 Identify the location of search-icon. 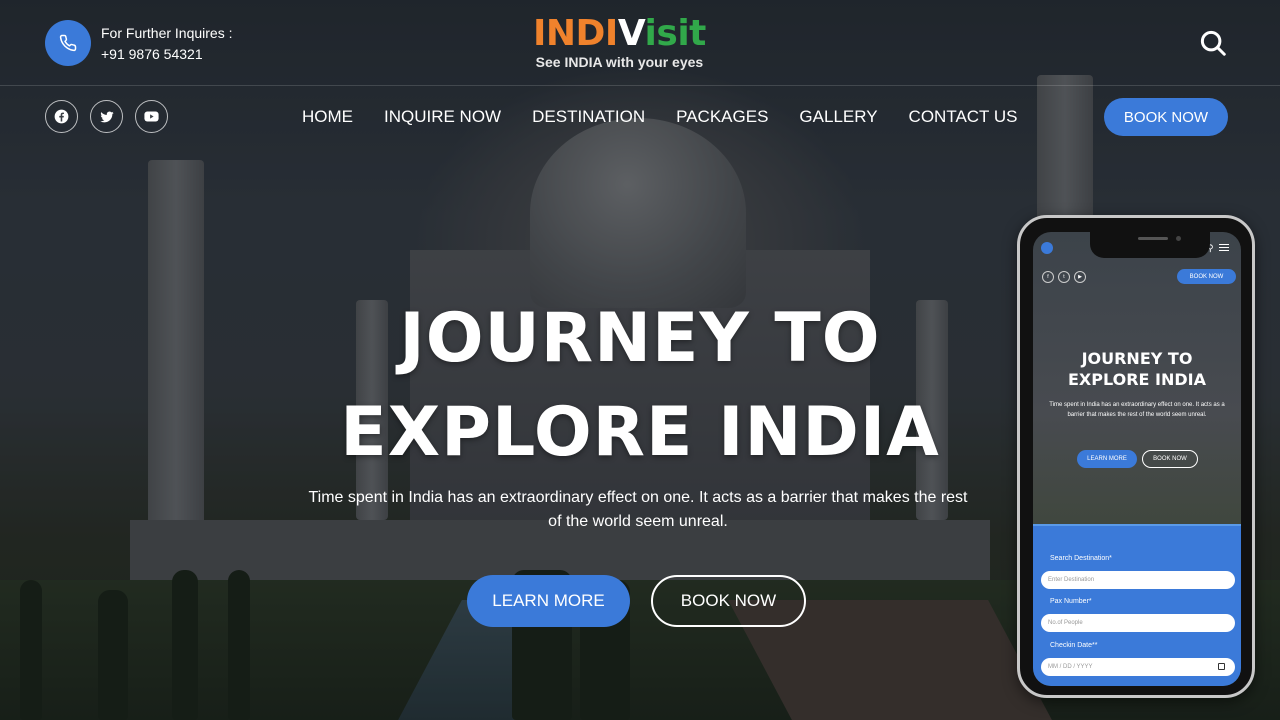
(1213, 43).